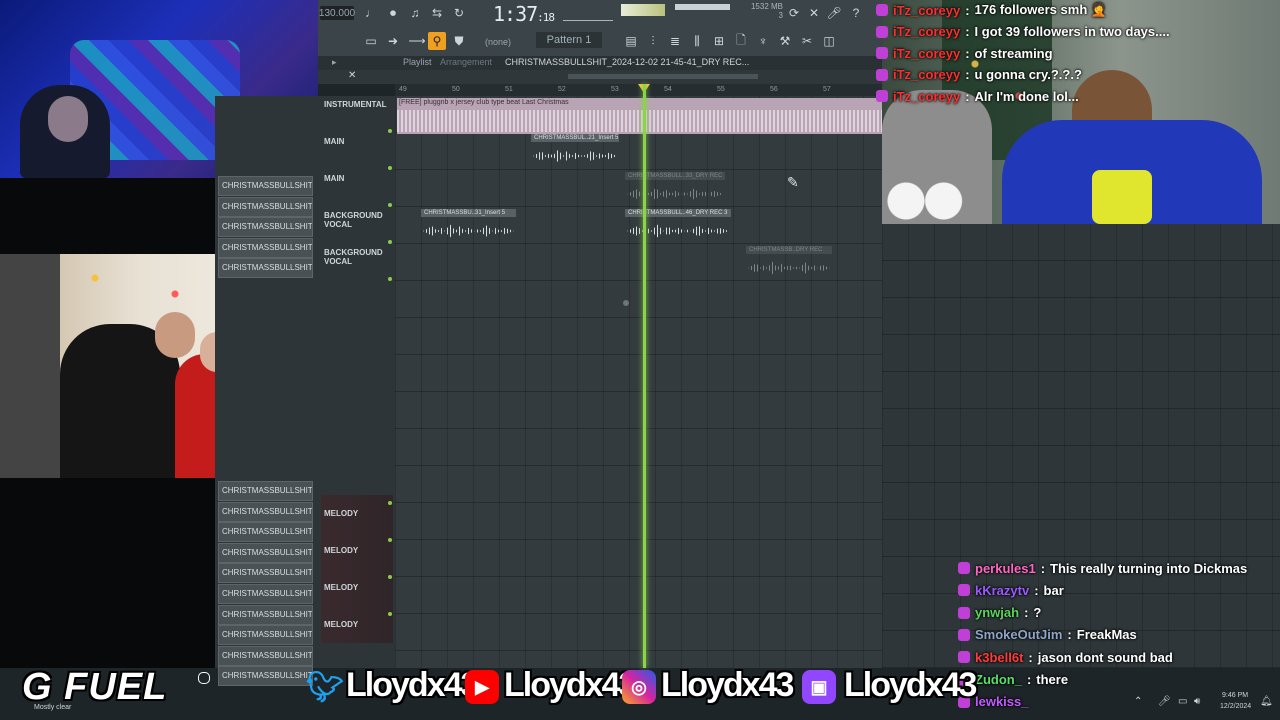 This screenshot has height=720, width=1280. What do you see at coordinates (371, 41) in the screenshot?
I see `keyboard-icon: ▭` at bounding box center [371, 41].